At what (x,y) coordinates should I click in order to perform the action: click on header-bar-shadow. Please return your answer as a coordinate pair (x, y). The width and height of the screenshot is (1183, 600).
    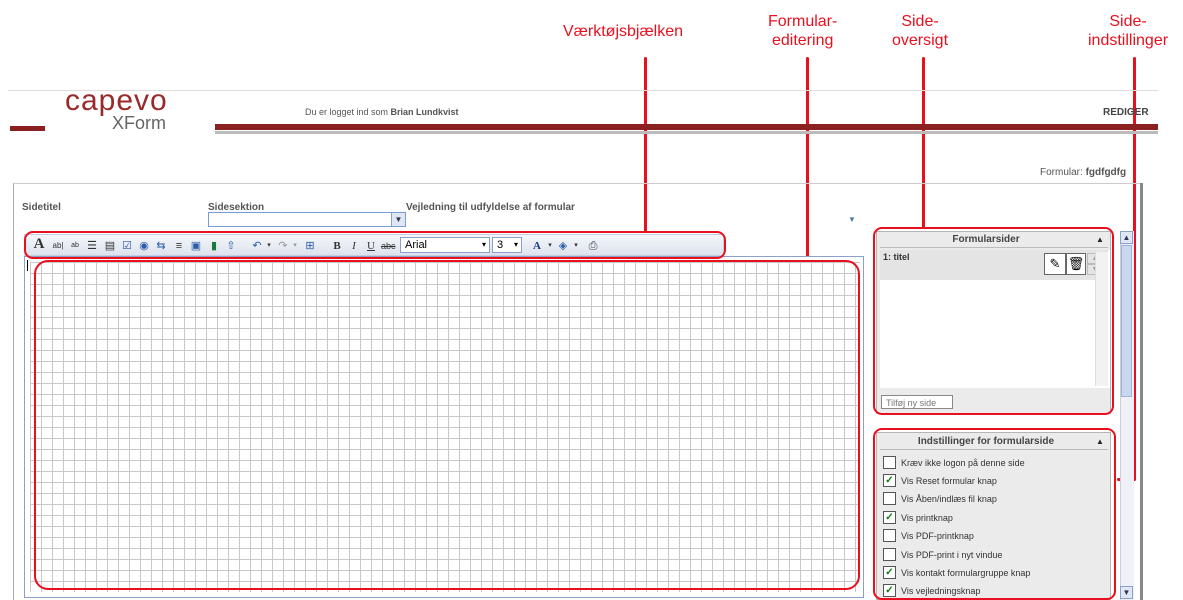
    Looking at the image, I should click on (686, 132).